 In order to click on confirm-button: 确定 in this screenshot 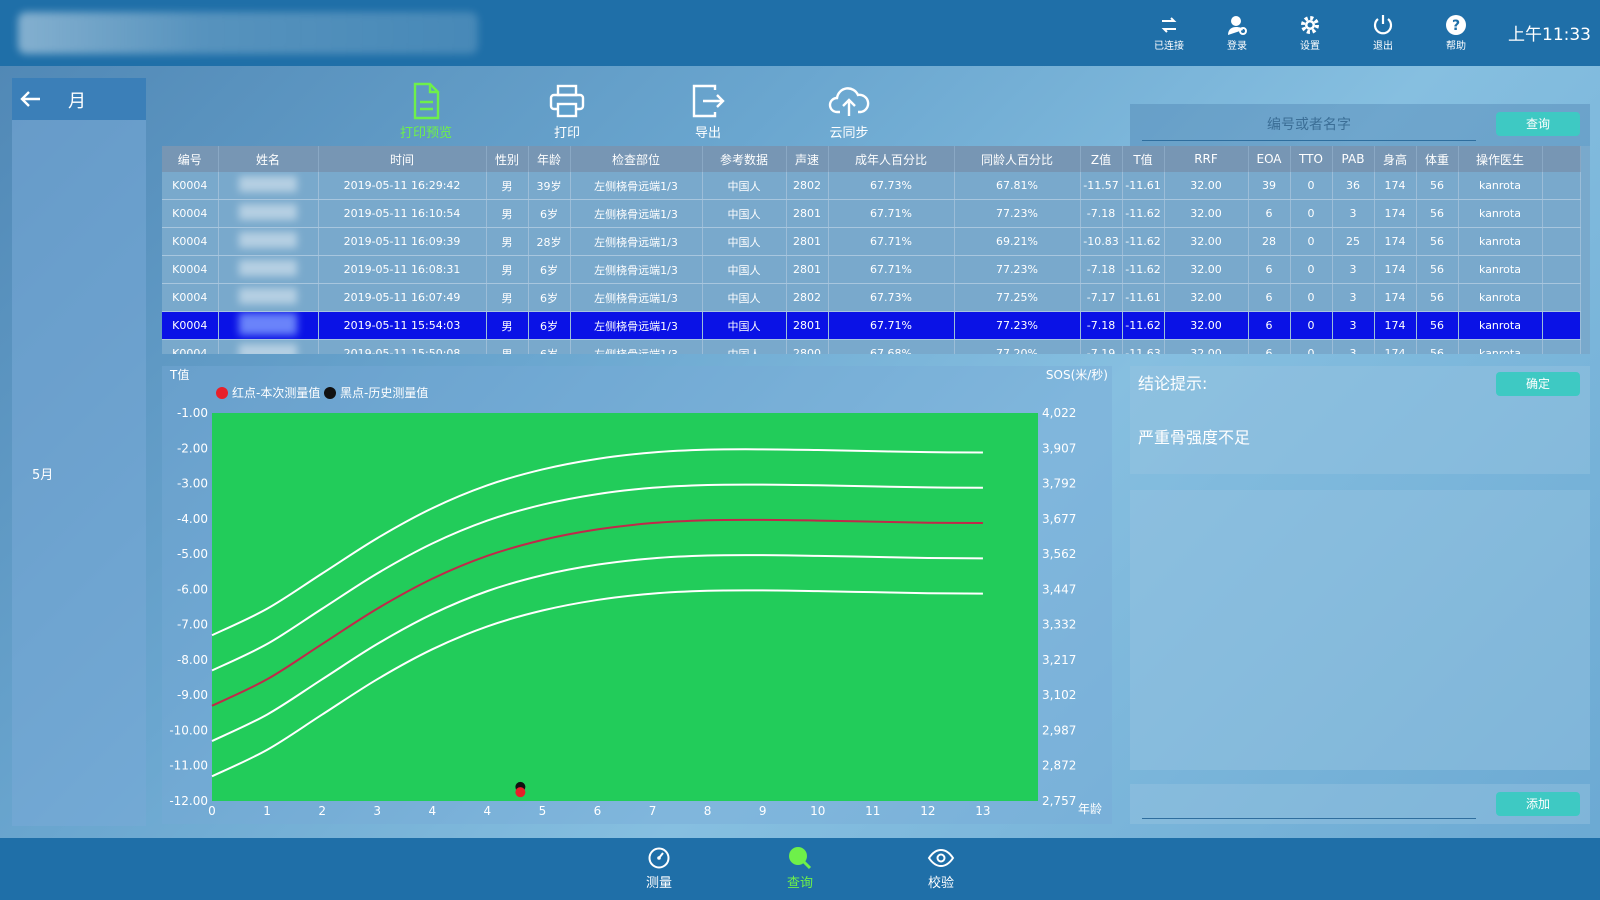, I will do `click(1538, 384)`.